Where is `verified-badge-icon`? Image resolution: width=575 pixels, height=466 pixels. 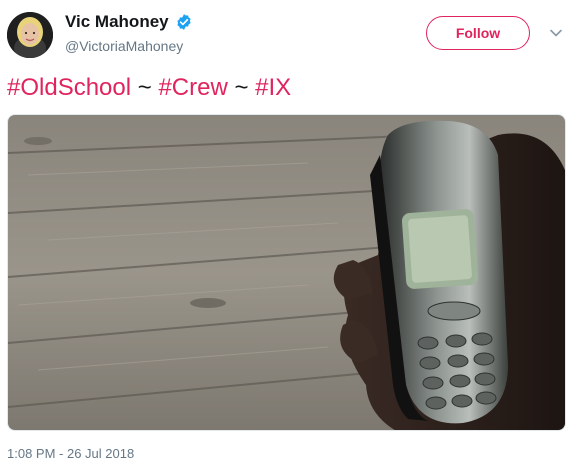
verified-badge-icon is located at coordinates (184, 22).